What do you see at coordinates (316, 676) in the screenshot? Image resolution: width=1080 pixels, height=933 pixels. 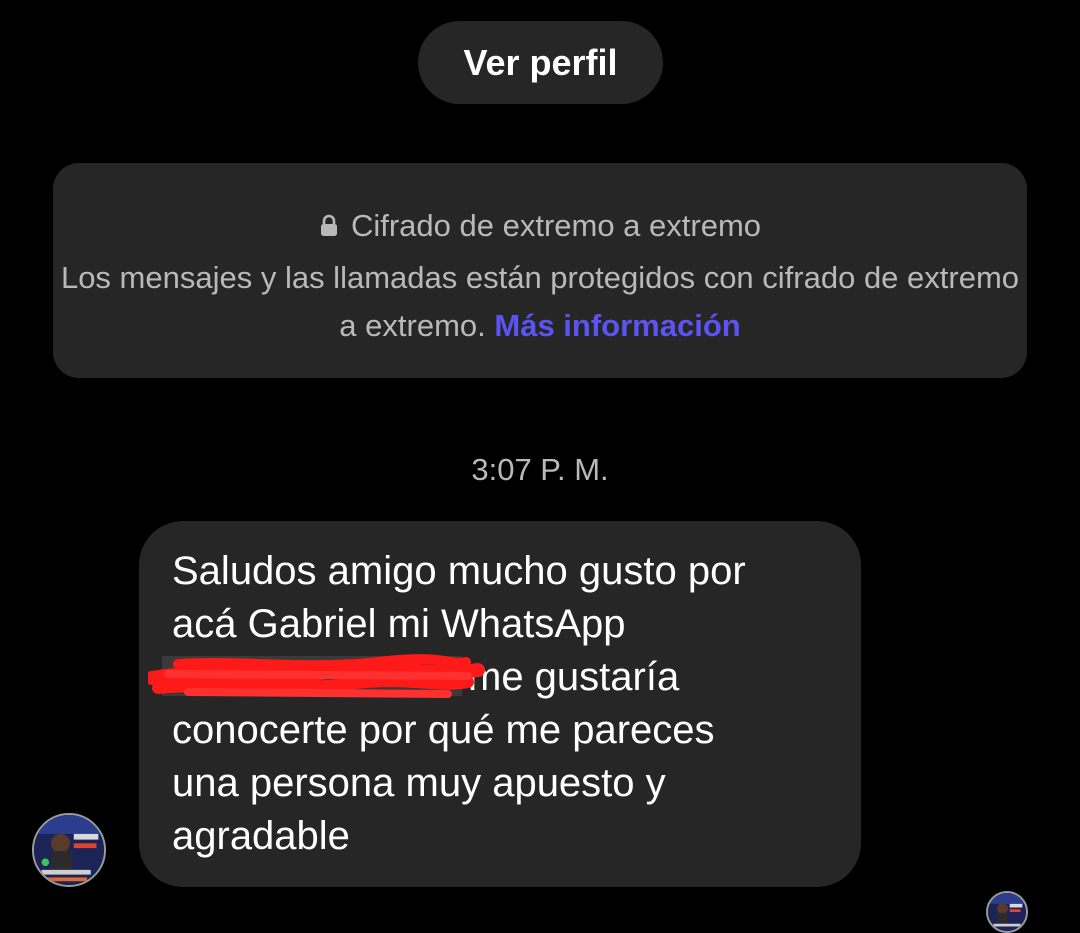 I see `redaction-scribble` at bounding box center [316, 676].